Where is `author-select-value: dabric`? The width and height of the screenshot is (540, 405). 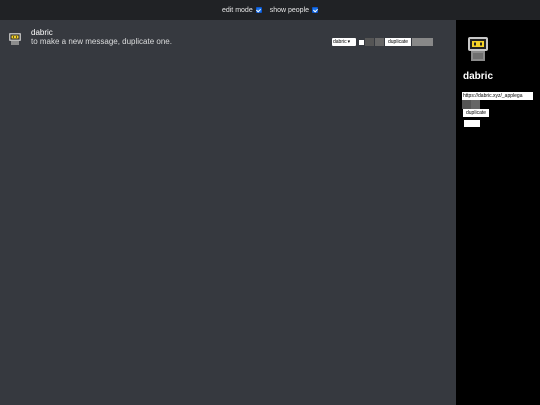 author-select-value: dabric is located at coordinates (340, 42).